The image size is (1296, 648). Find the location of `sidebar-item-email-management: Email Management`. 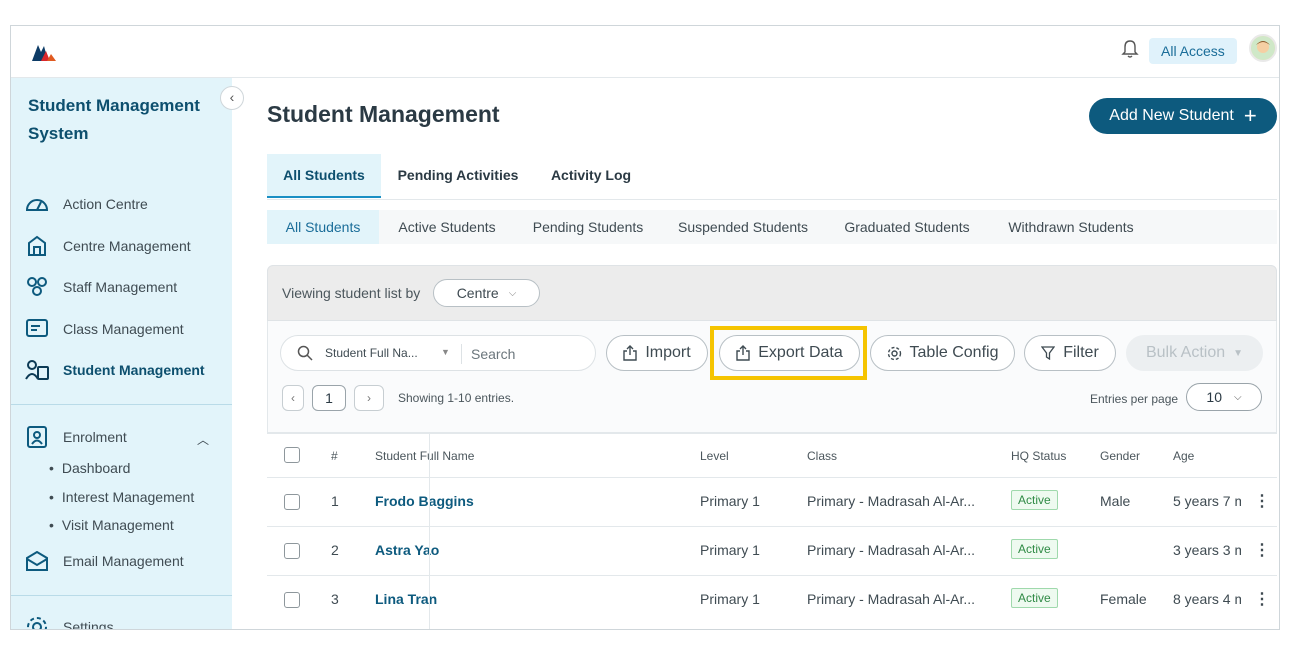

sidebar-item-email-management: Email Management is located at coordinates (104, 561).